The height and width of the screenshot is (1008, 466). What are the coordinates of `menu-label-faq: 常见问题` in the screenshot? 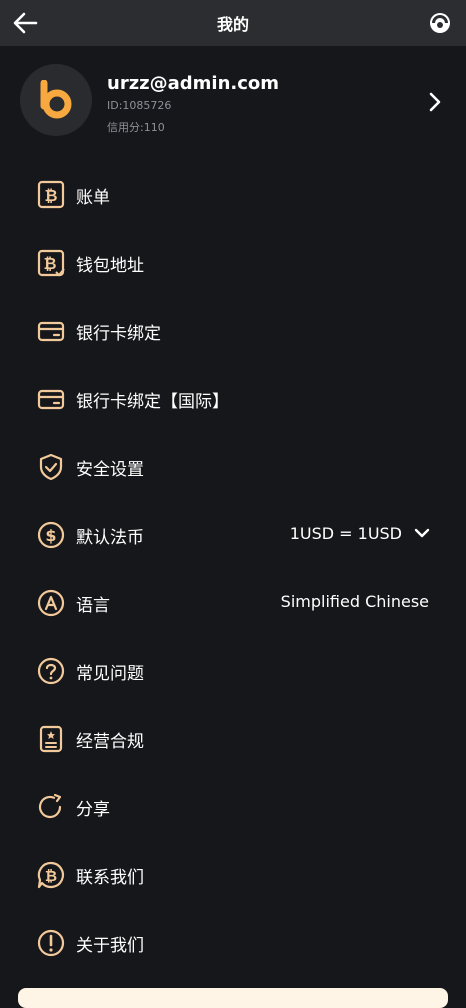 It's located at (110, 674).